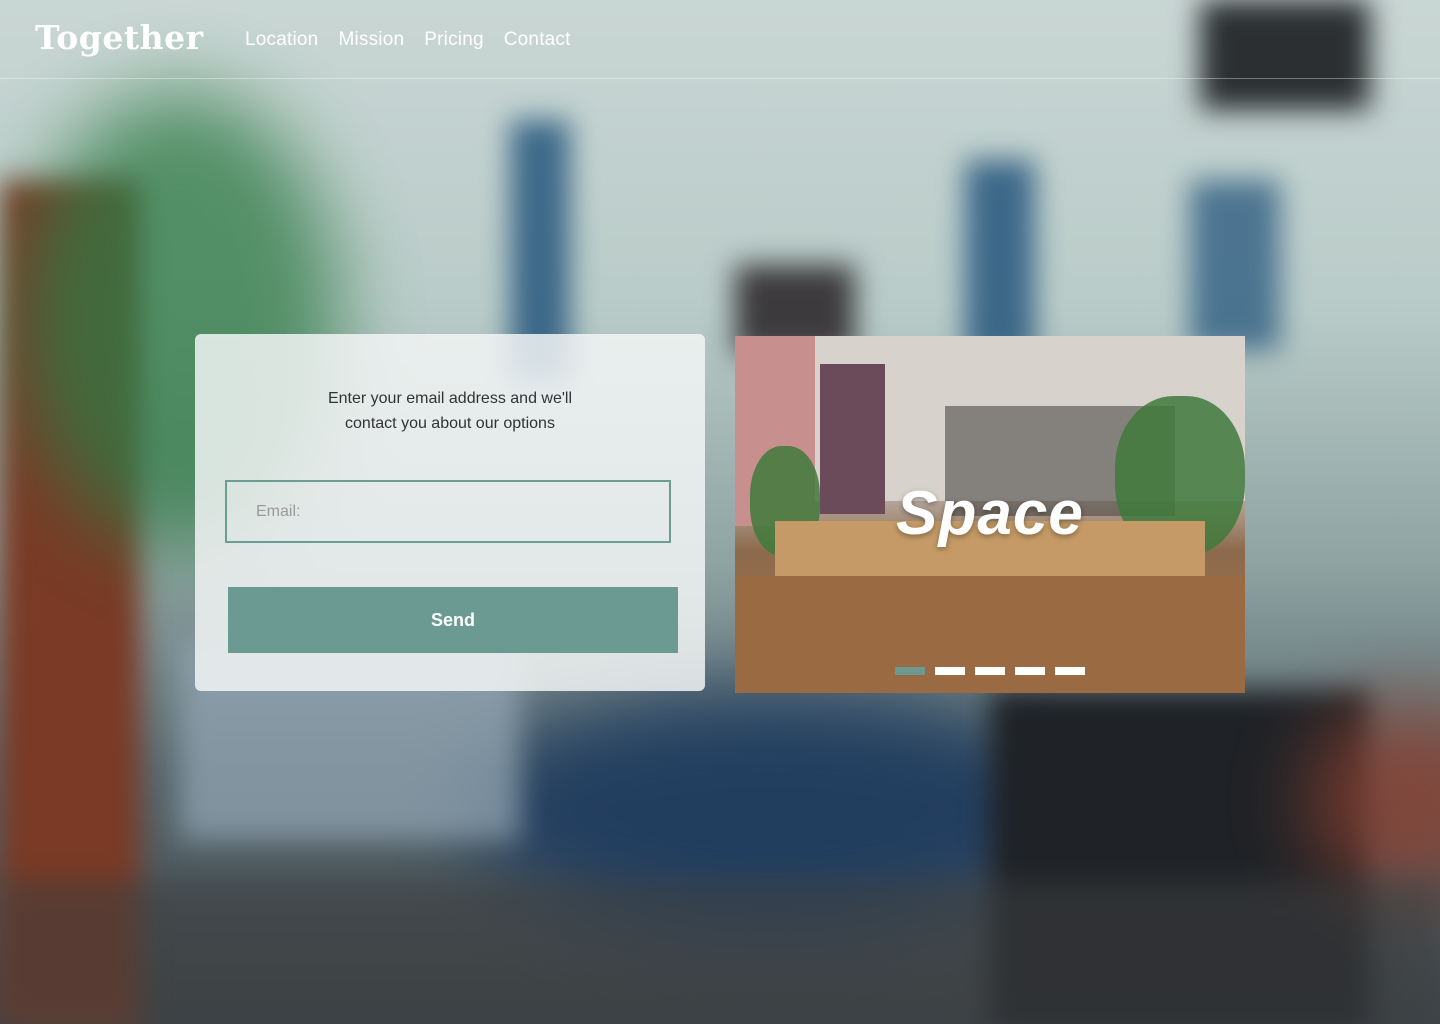 The height and width of the screenshot is (1024, 1440). Describe the element at coordinates (371, 40) in the screenshot. I see `nav-mission-link: Mission` at that location.